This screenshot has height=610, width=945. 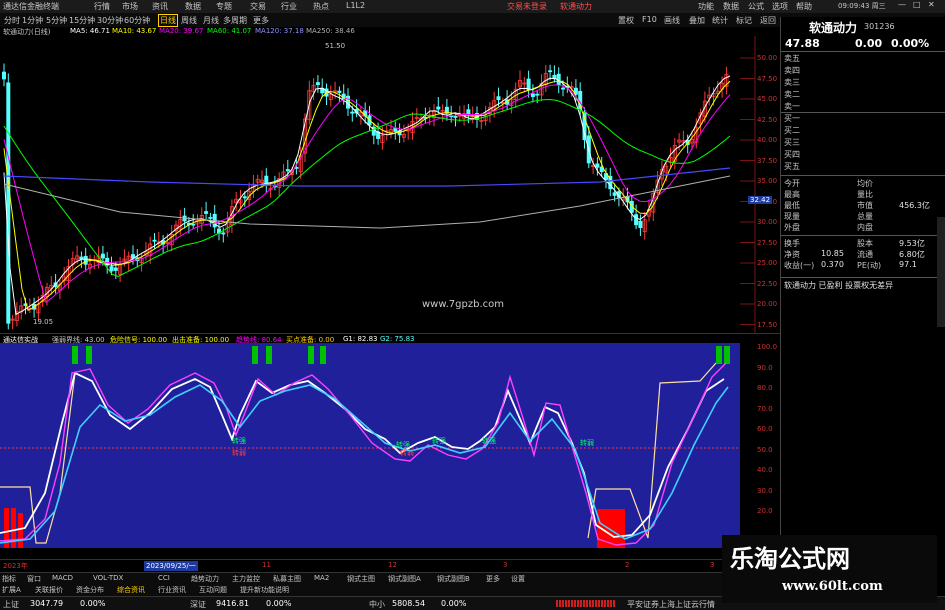 What do you see at coordinates (879, 26) in the screenshot?
I see `quote-stock-code: 301236` at bounding box center [879, 26].